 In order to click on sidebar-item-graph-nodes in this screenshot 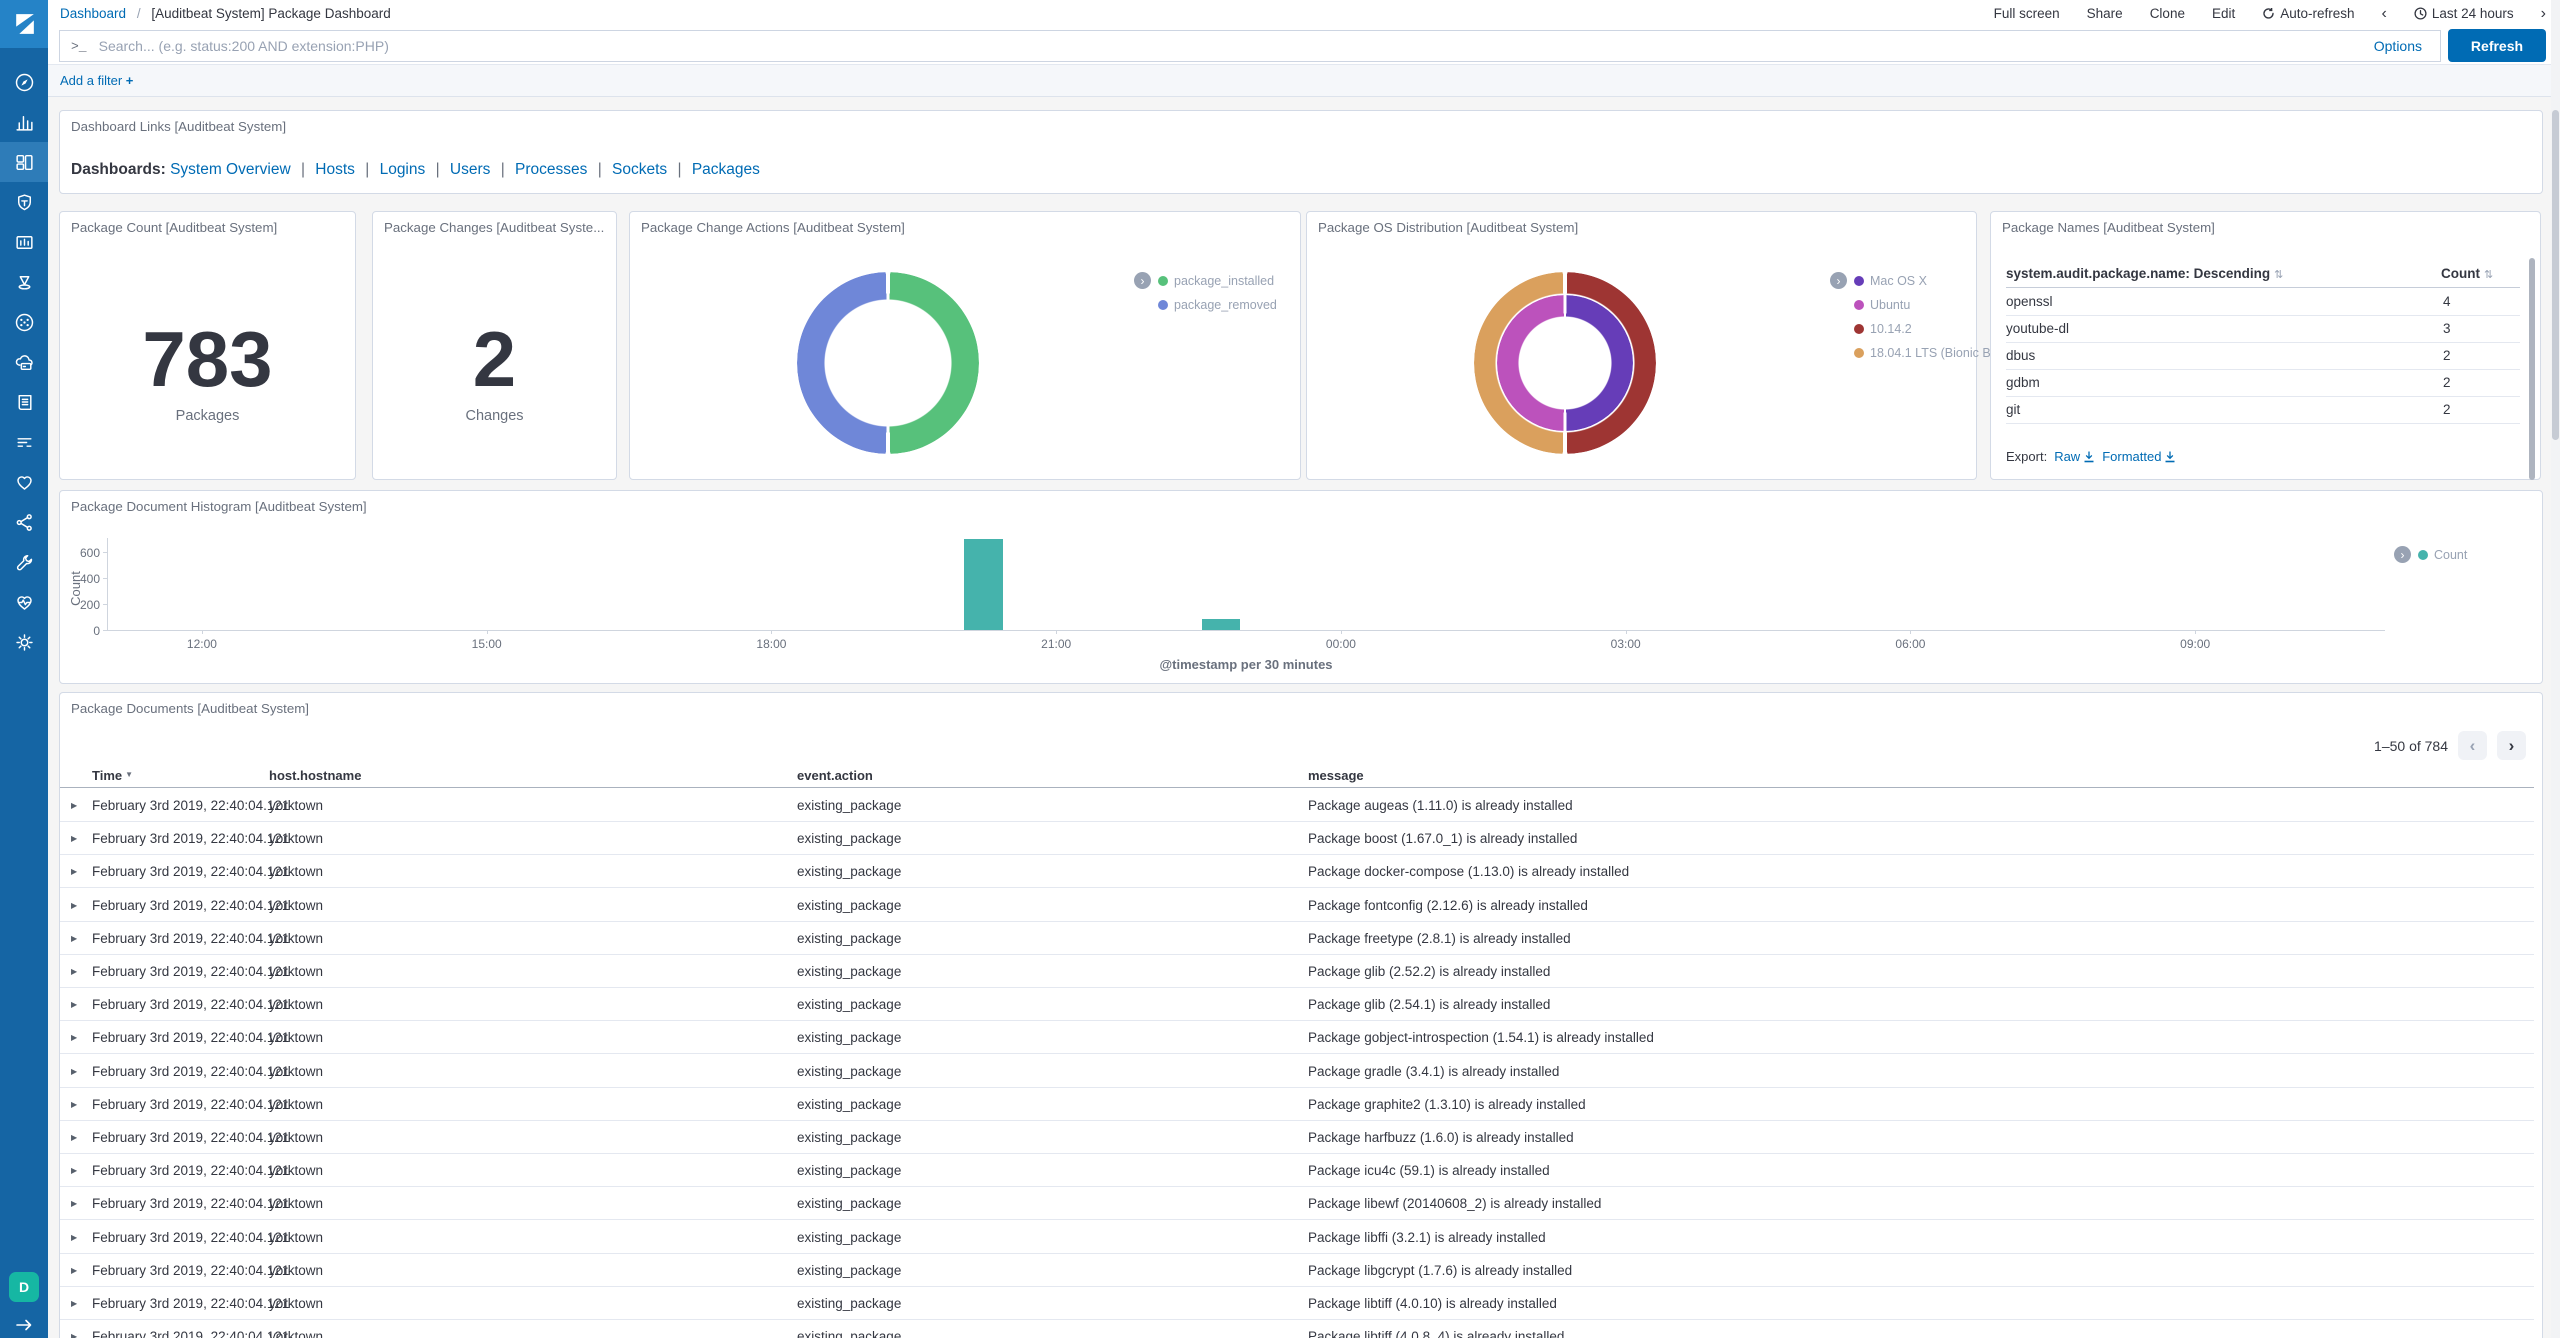, I will do `click(24, 522)`.